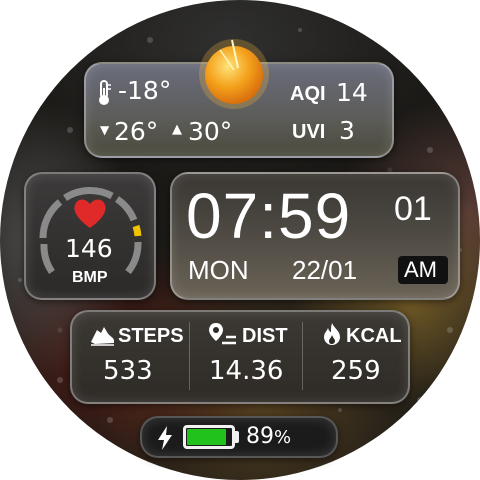 This screenshot has width=480, height=480. Describe the element at coordinates (102, 336) in the screenshot. I see `shoe-icon` at that location.